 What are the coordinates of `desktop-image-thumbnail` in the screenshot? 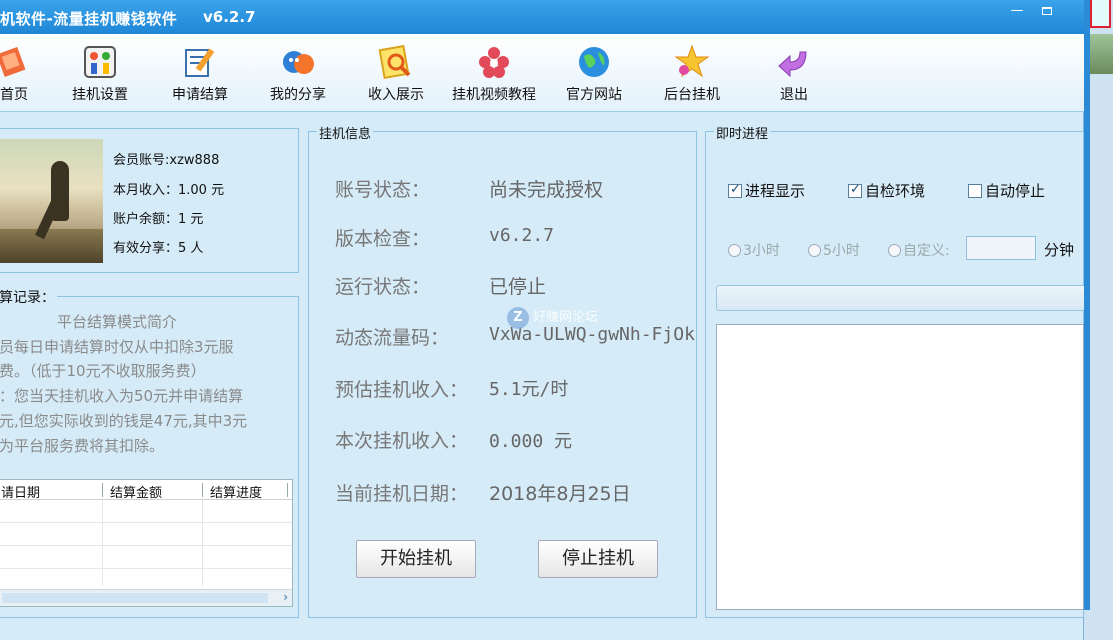 It's located at (1101, 54).